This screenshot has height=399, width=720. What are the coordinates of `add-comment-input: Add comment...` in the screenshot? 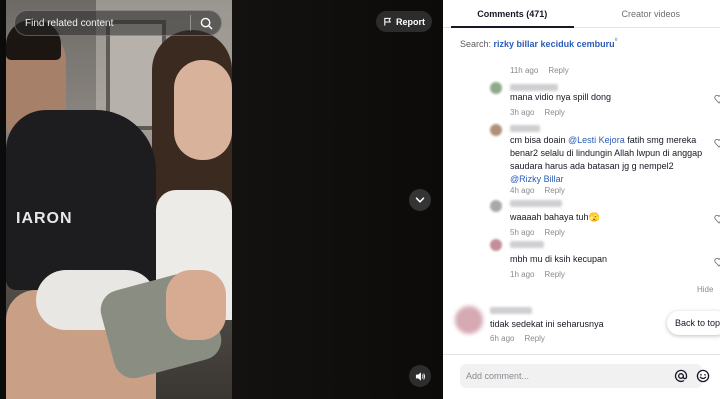 It's located at (585, 376).